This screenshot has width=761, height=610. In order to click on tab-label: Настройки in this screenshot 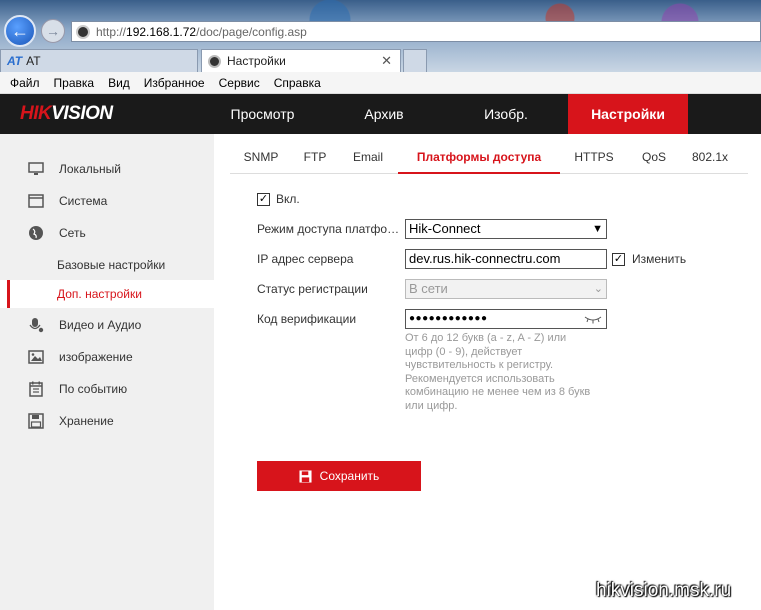, I will do `click(256, 61)`.